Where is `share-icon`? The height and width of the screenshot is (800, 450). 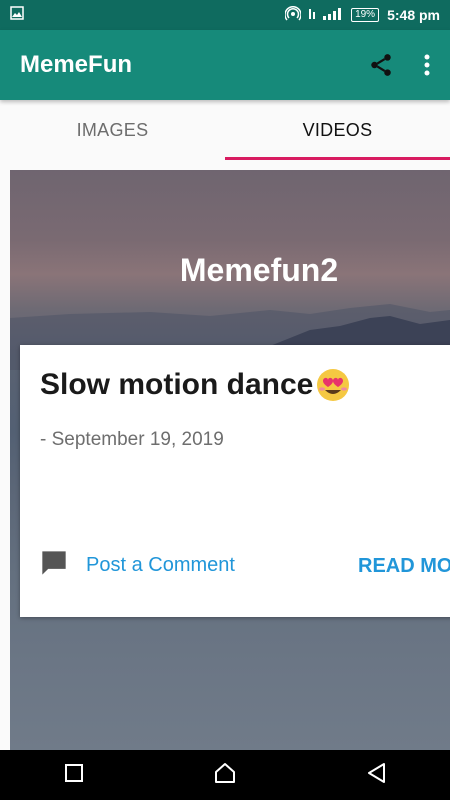 share-icon is located at coordinates (381, 65).